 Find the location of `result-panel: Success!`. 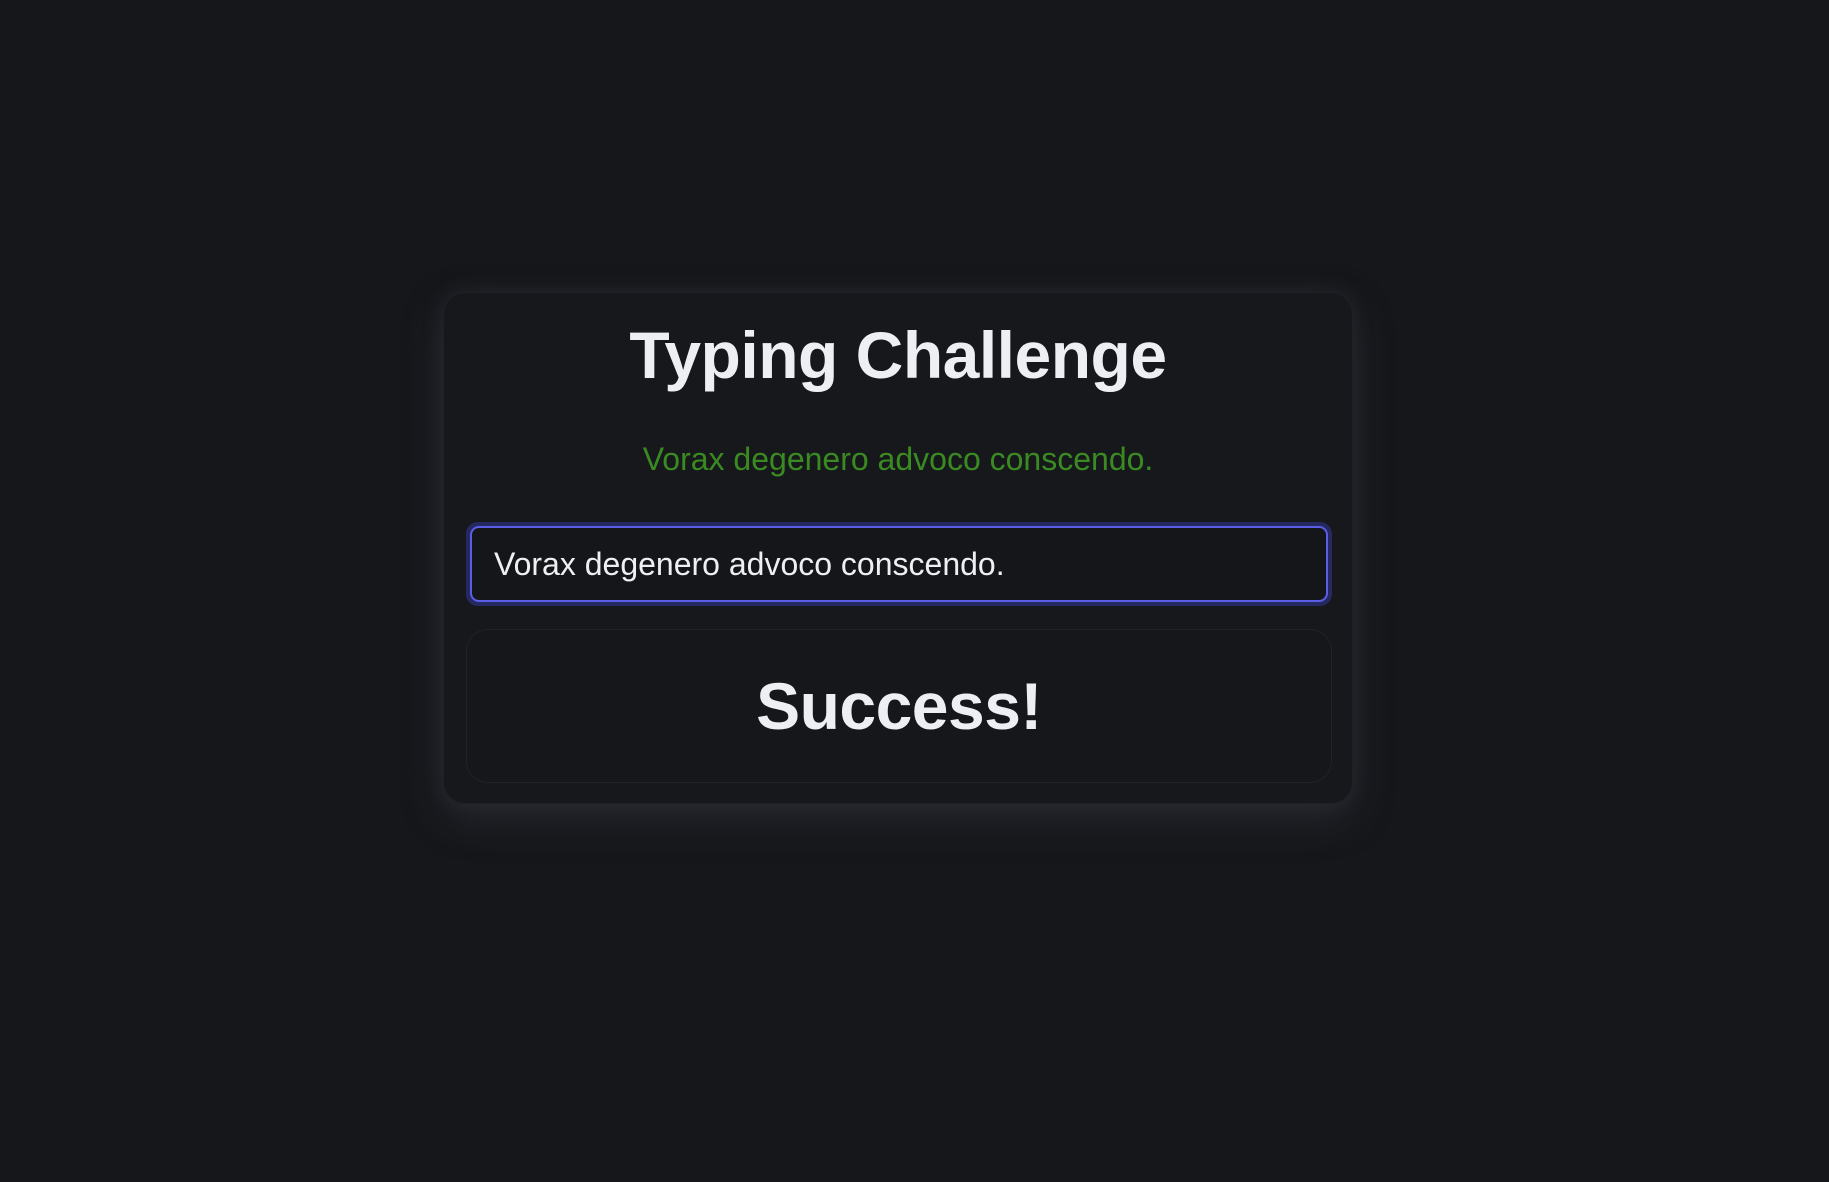

result-panel: Success! is located at coordinates (899, 706).